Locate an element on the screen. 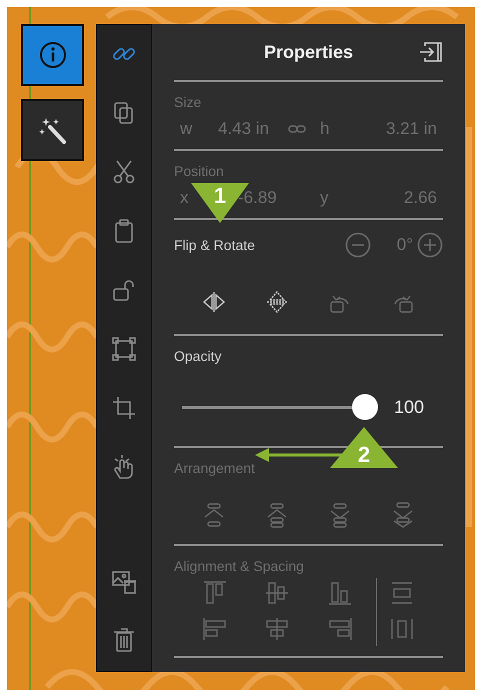  scissors-icon is located at coordinates (124, 172).